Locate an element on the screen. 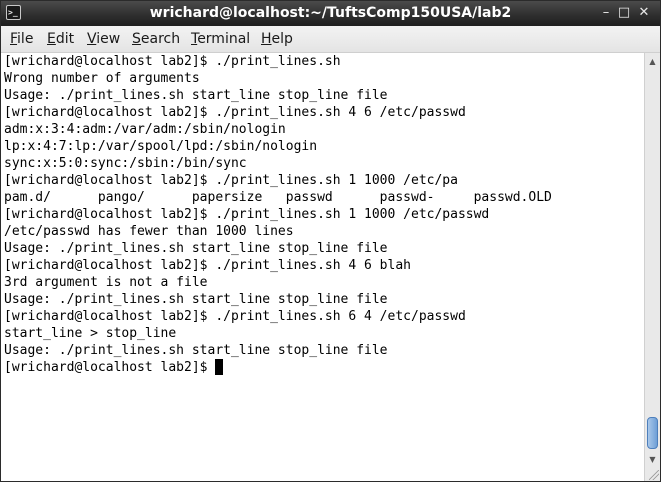  menu-terminal: Terminal is located at coordinates (220, 39).